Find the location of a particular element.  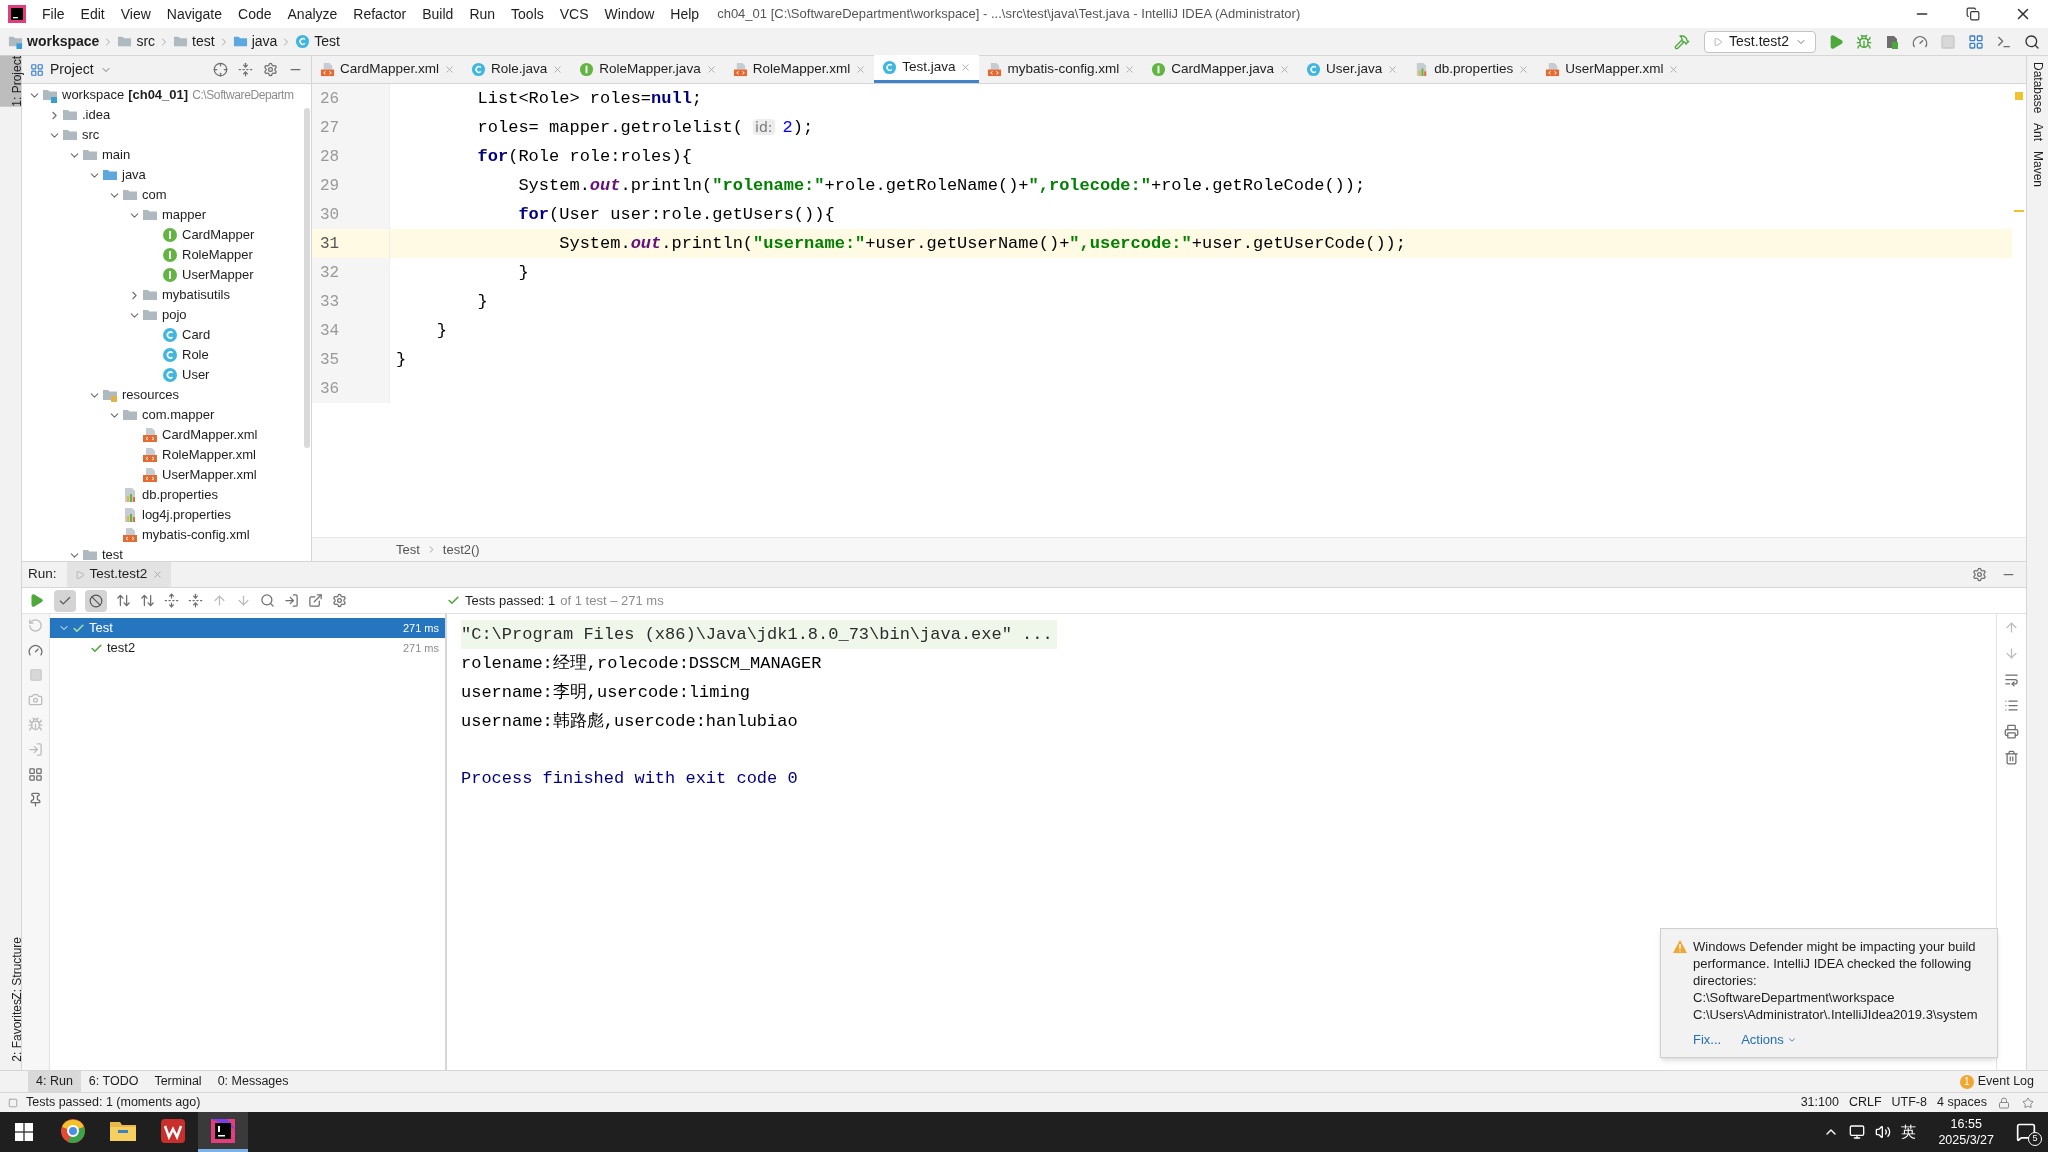

tool-window-tab: 2: Favorites is located at coordinates (10, 1030).